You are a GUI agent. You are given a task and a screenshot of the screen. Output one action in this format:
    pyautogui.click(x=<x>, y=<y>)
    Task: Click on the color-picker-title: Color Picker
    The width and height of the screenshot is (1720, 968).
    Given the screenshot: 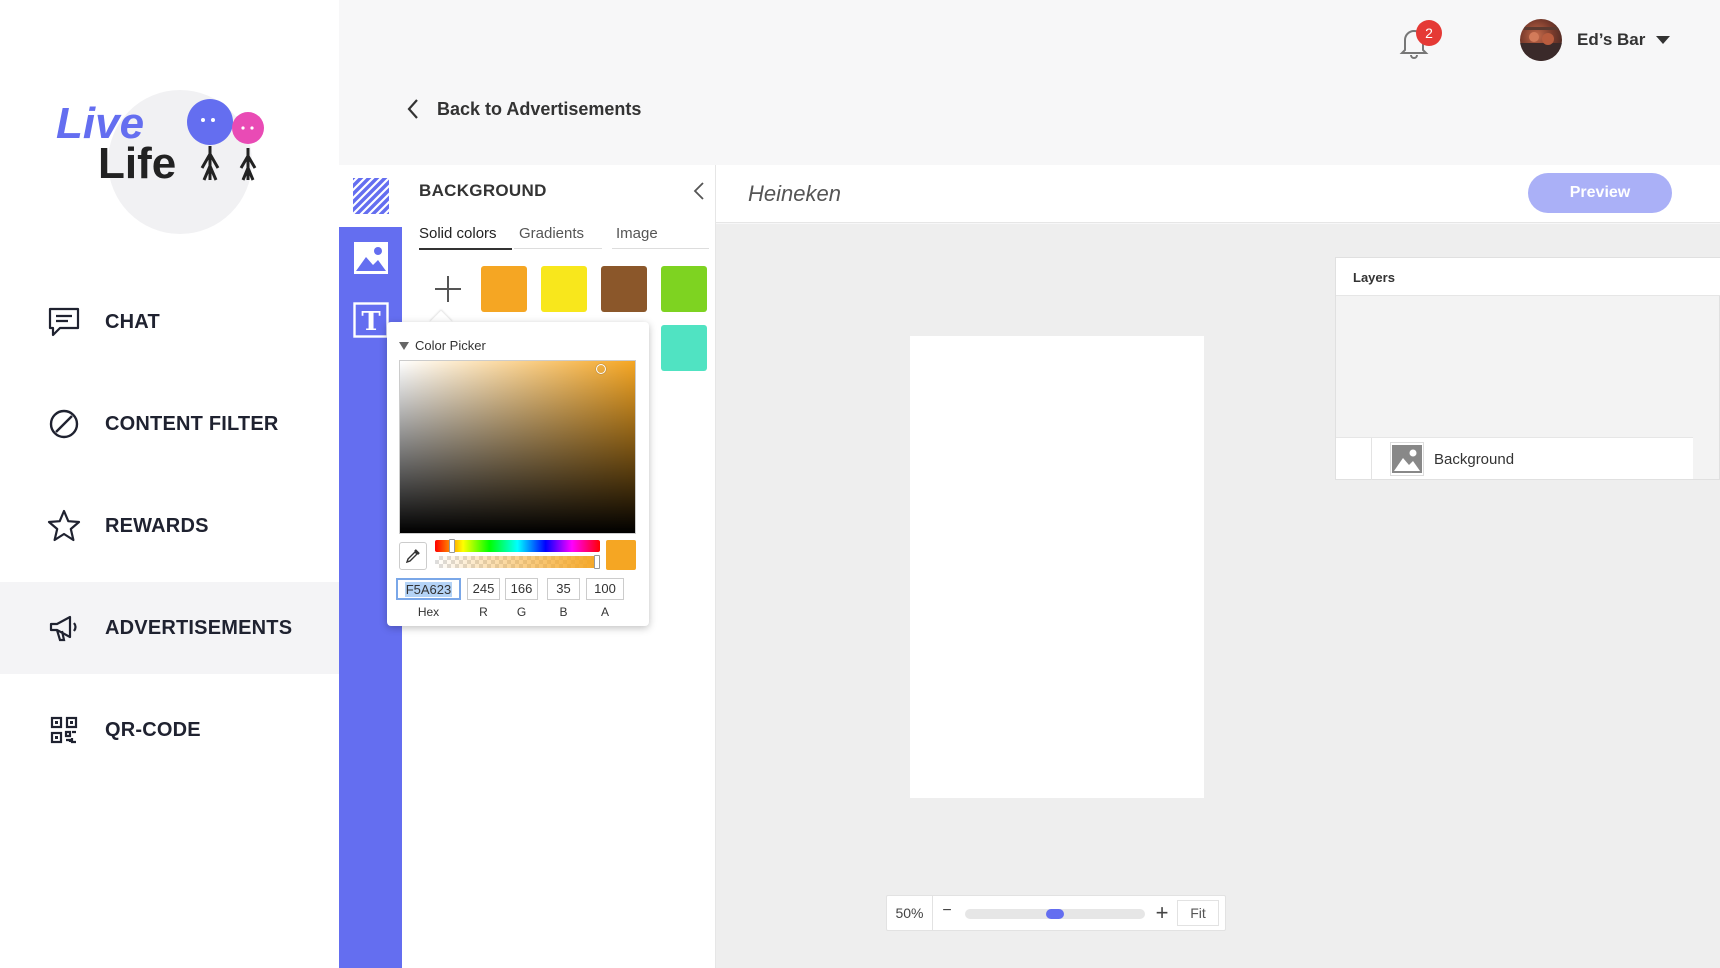 What is the action you would take?
    pyautogui.click(x=450, y=345)
    